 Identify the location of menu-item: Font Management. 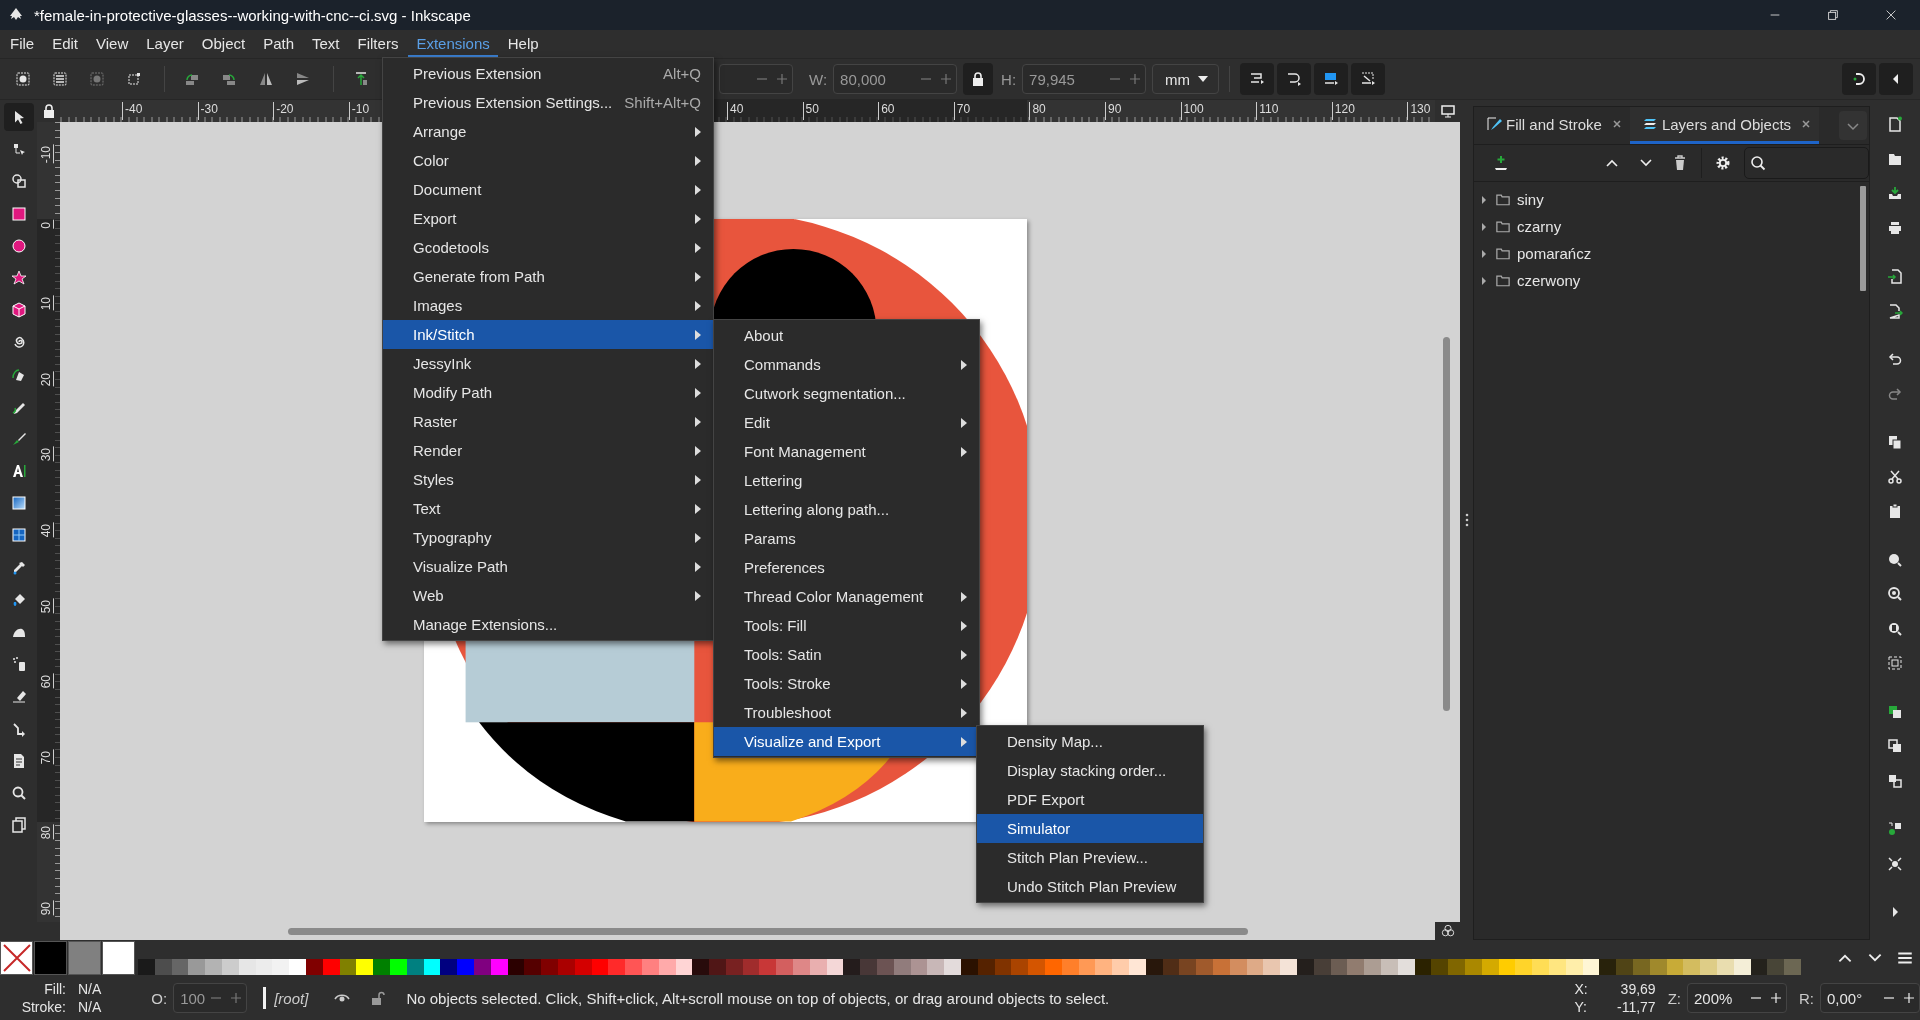
(846, 451).